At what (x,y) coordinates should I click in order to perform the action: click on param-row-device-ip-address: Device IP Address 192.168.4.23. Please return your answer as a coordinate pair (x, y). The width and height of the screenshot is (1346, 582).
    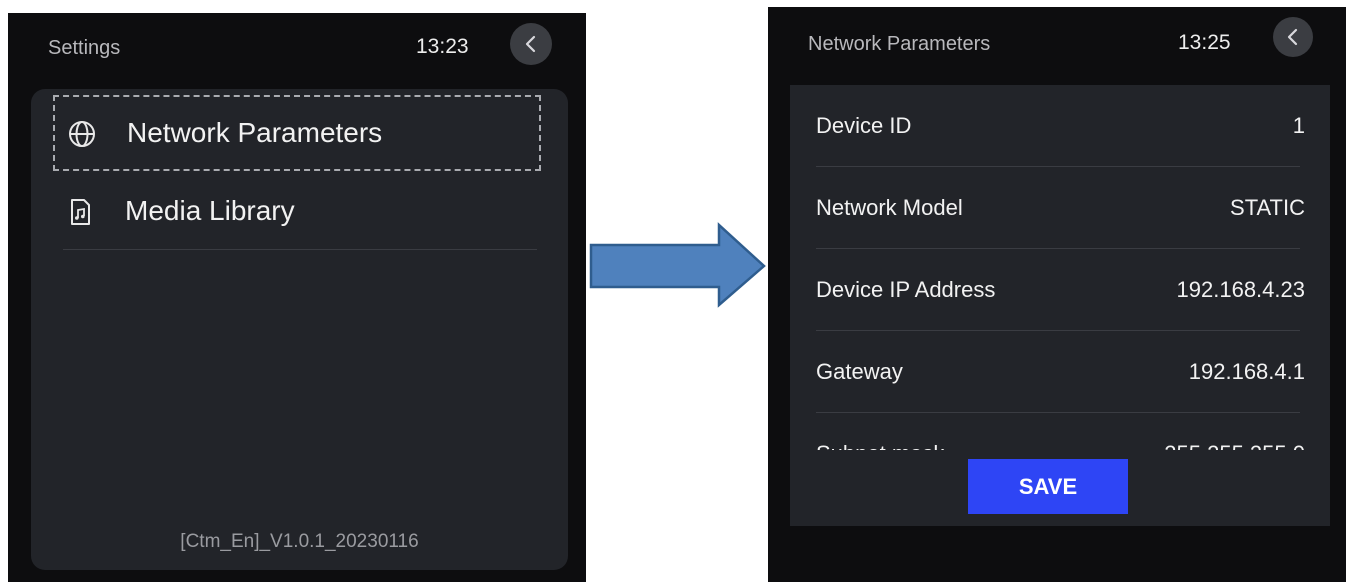
    Looking at the image, I should click on (1060, 290).